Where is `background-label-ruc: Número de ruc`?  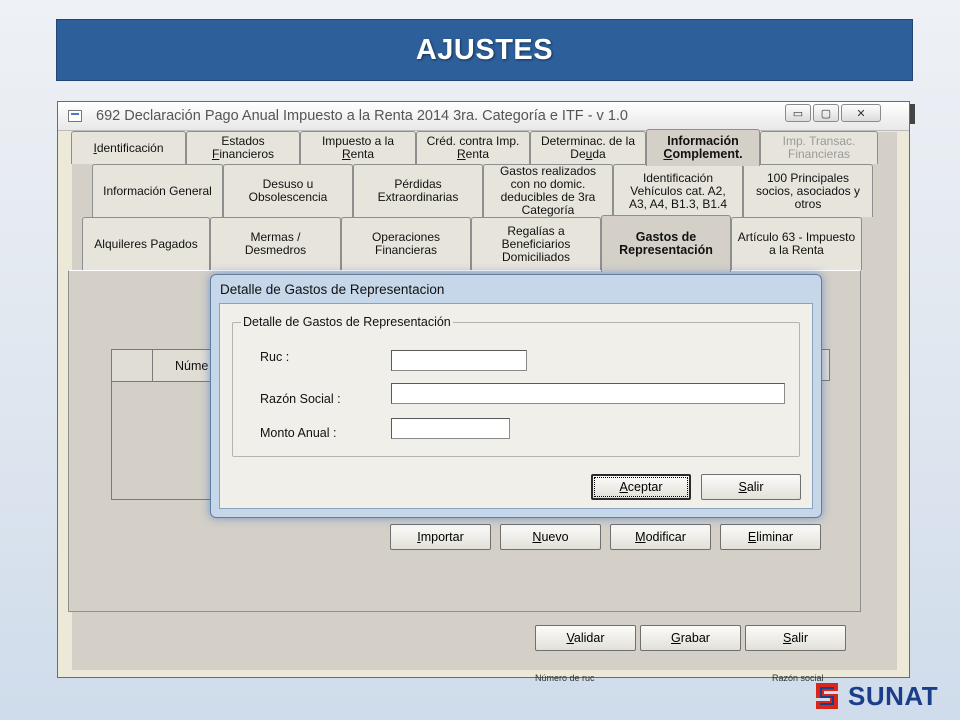
background-label-ruc: Número de ruc is located at coordinates (565, 678).